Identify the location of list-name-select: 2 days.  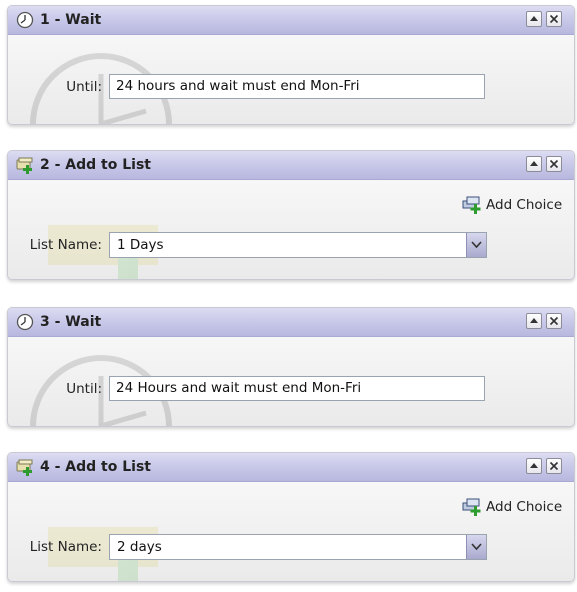
(298, 547).